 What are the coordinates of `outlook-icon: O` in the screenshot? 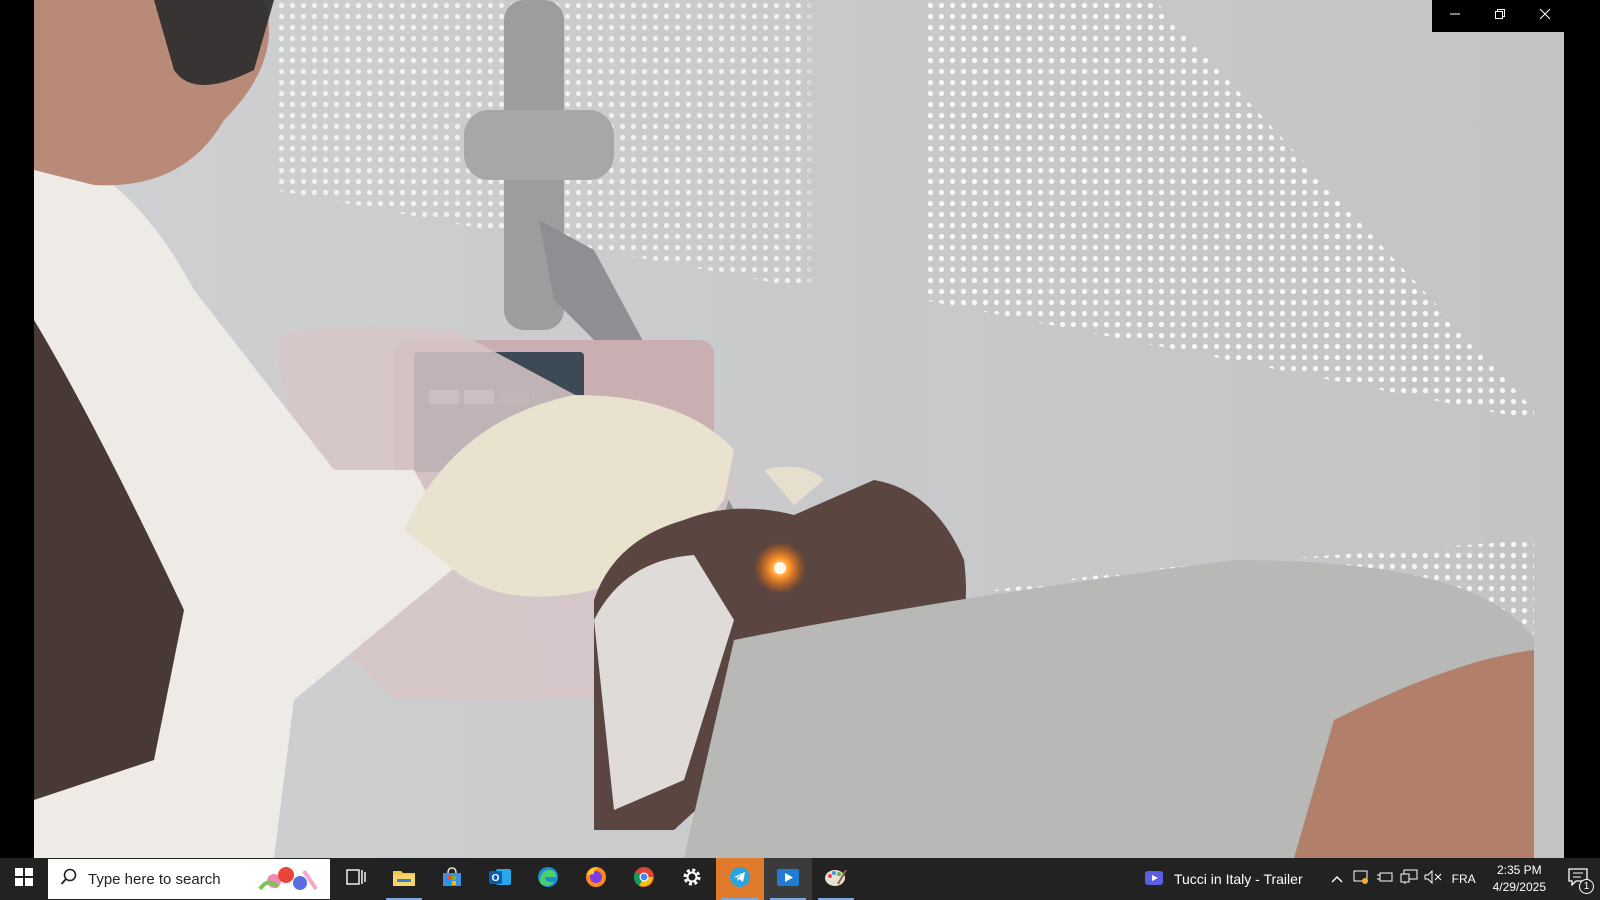 It's located at (500, 879).